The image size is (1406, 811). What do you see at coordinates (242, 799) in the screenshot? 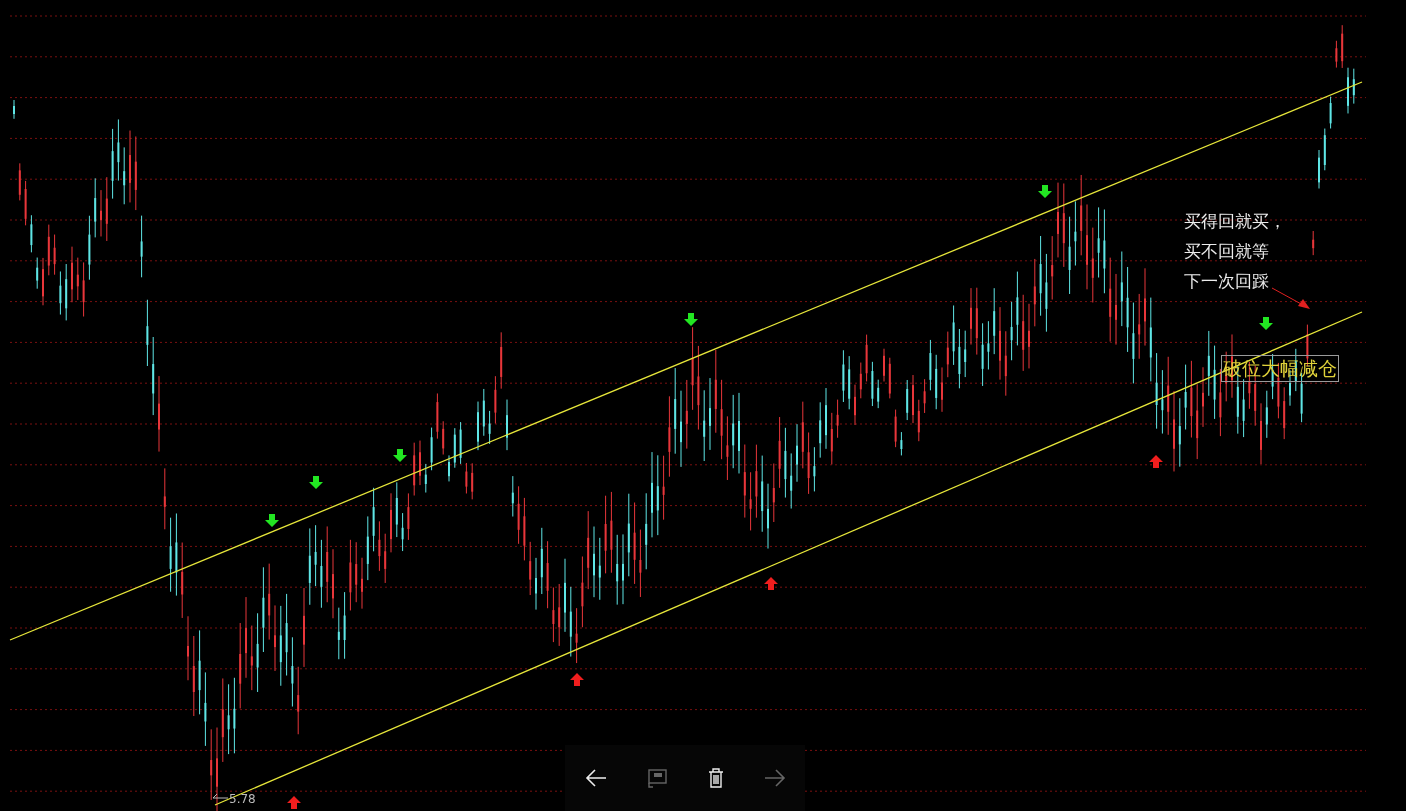
I see `low-price-label: 5.78` at bounding box center [242, 799].